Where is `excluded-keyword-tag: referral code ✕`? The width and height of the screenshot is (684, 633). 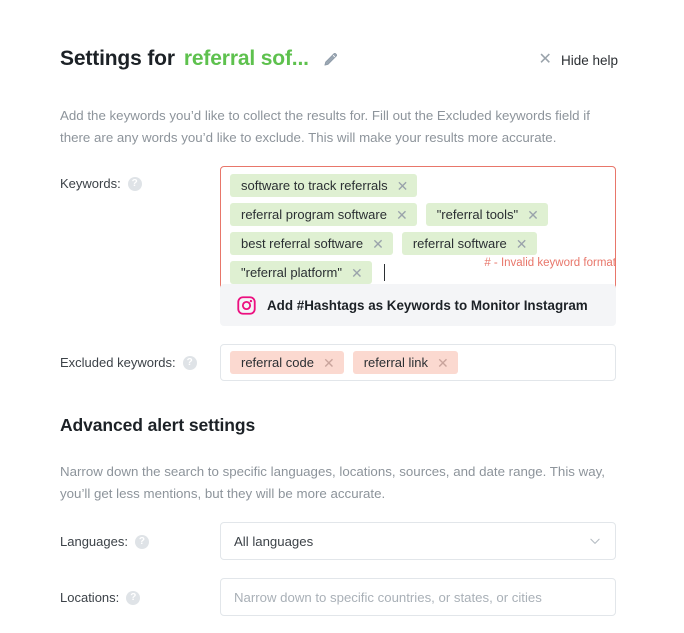
excluded-keyword-tag: referral code ✕ is located at coordinates (287, 362).